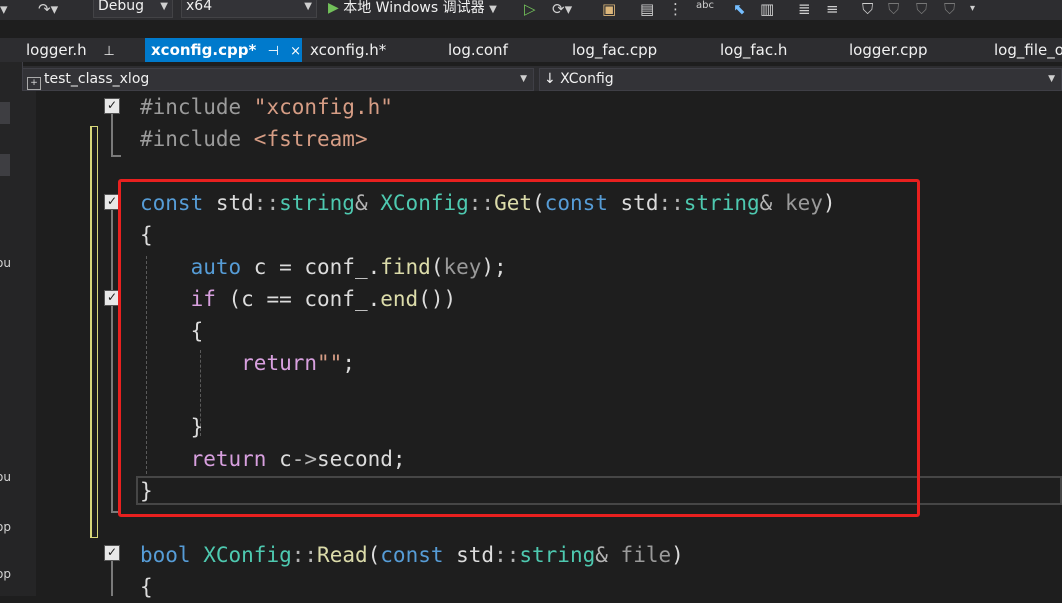 The width and height of the screenshot is (1062, 603). What do you see at coordinates (56, 50) in the screenshot?
I see `tab-label: logger.h` at bounding box center [56, 50].